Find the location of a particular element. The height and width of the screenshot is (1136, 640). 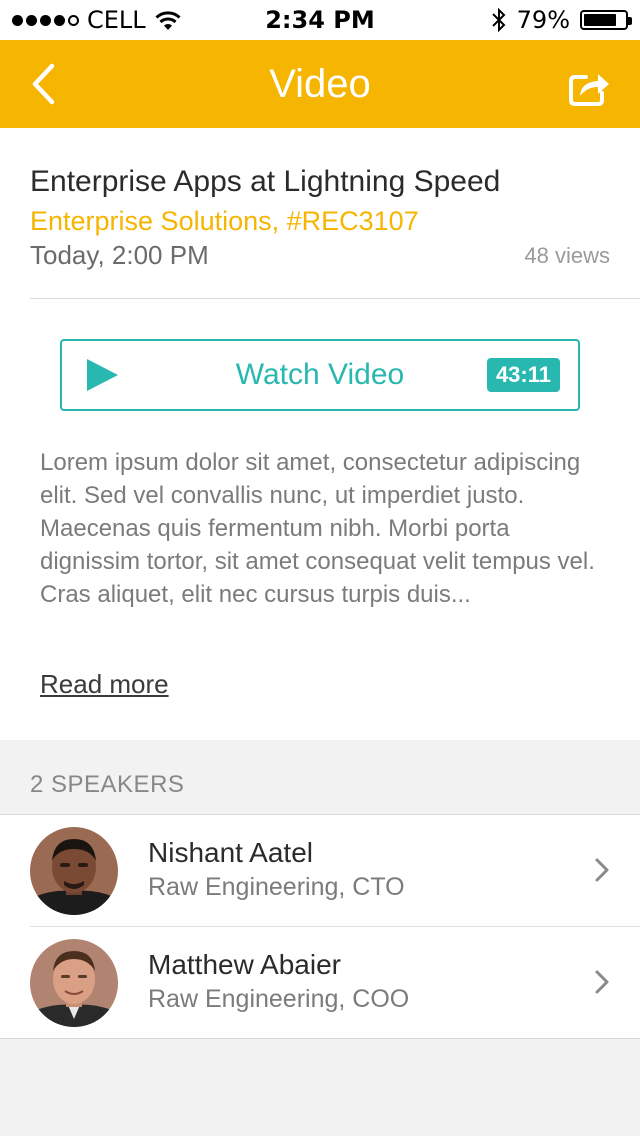

read-more-link: Read more is located at coordinates (104, 684).